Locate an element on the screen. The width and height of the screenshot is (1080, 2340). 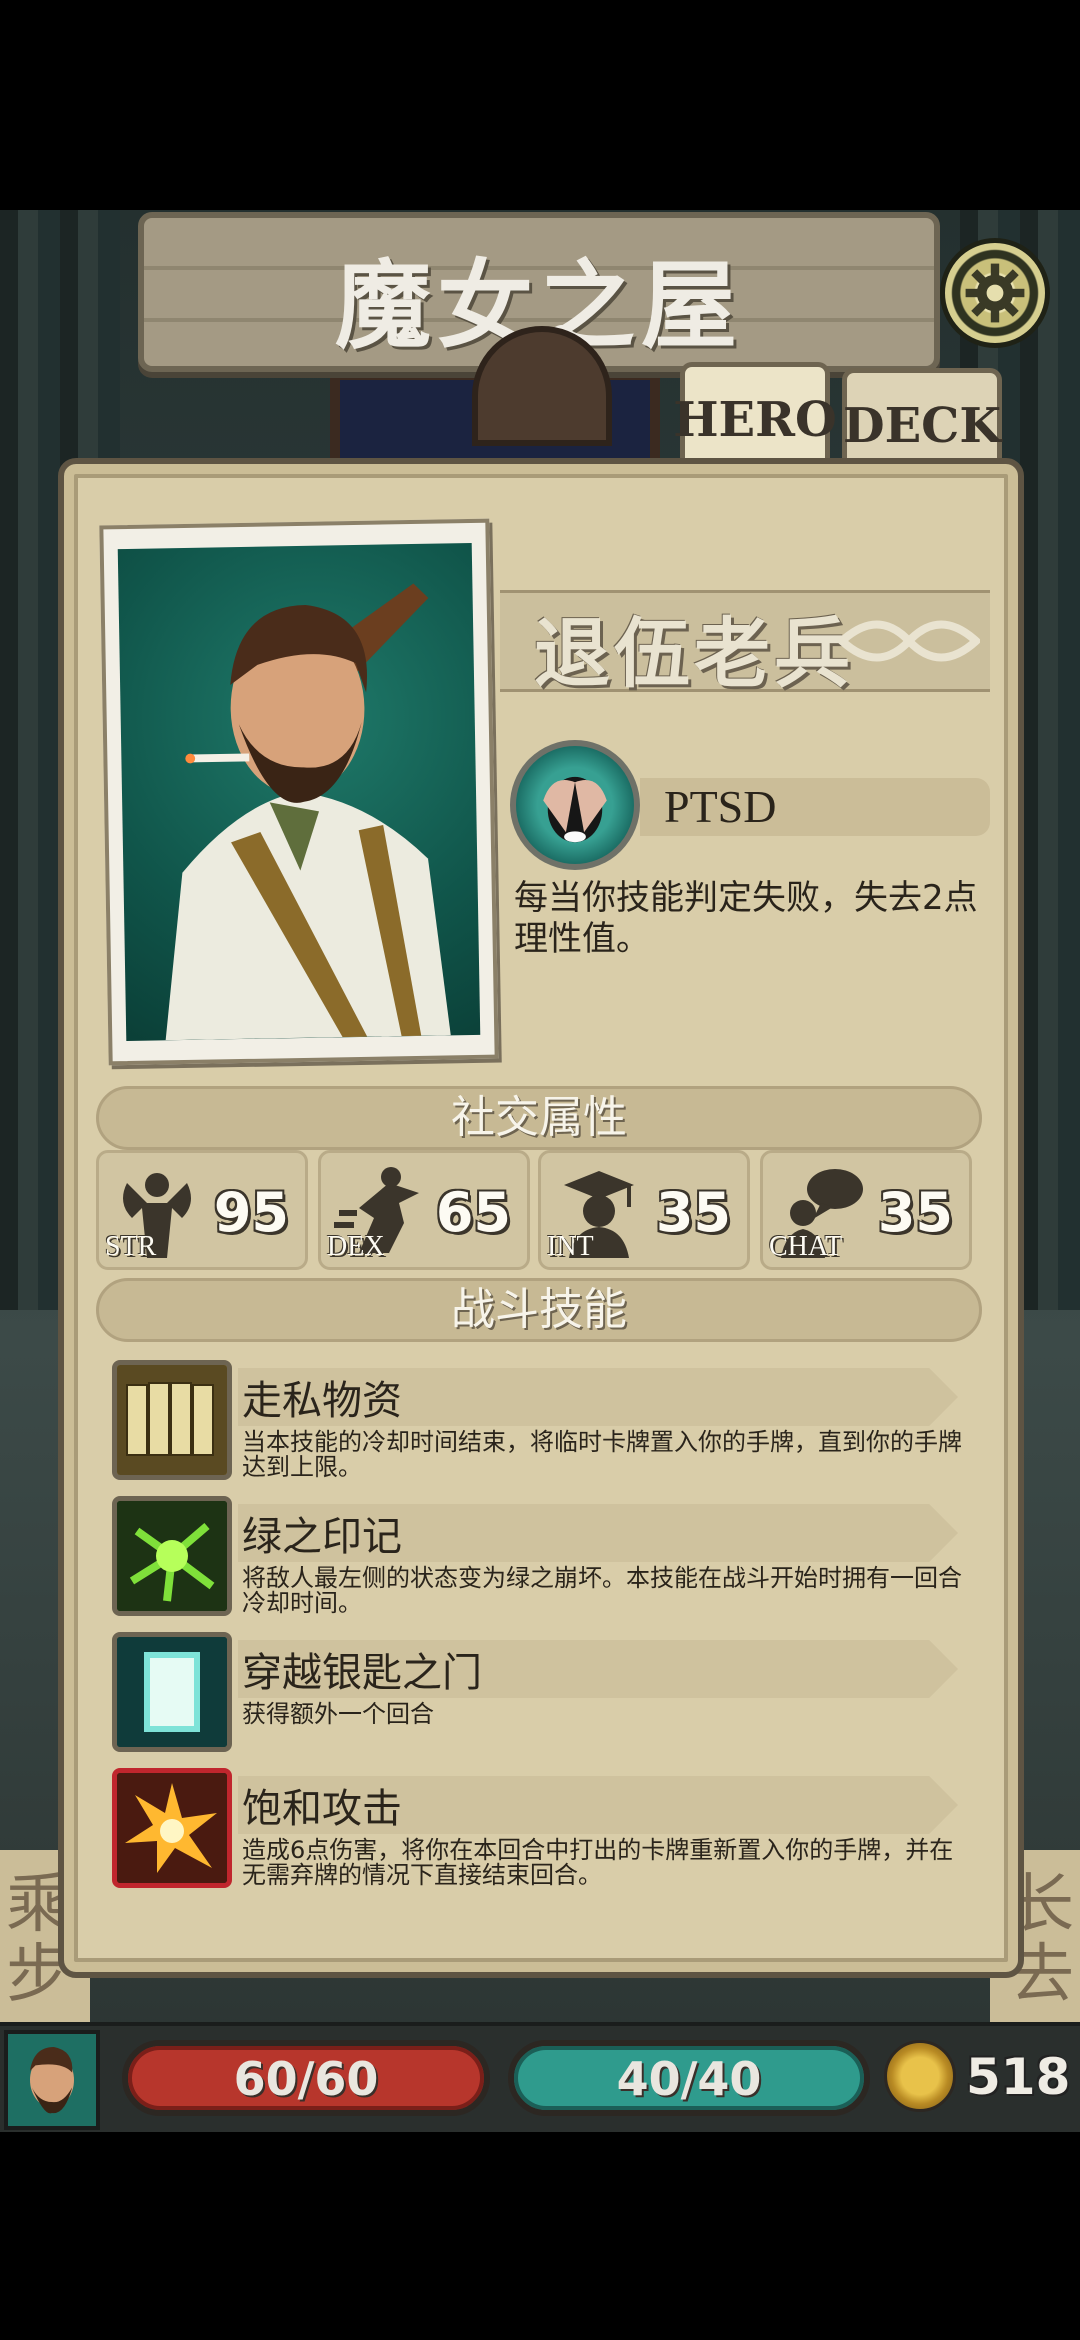
settings-button is located at coordinates (995, 293).